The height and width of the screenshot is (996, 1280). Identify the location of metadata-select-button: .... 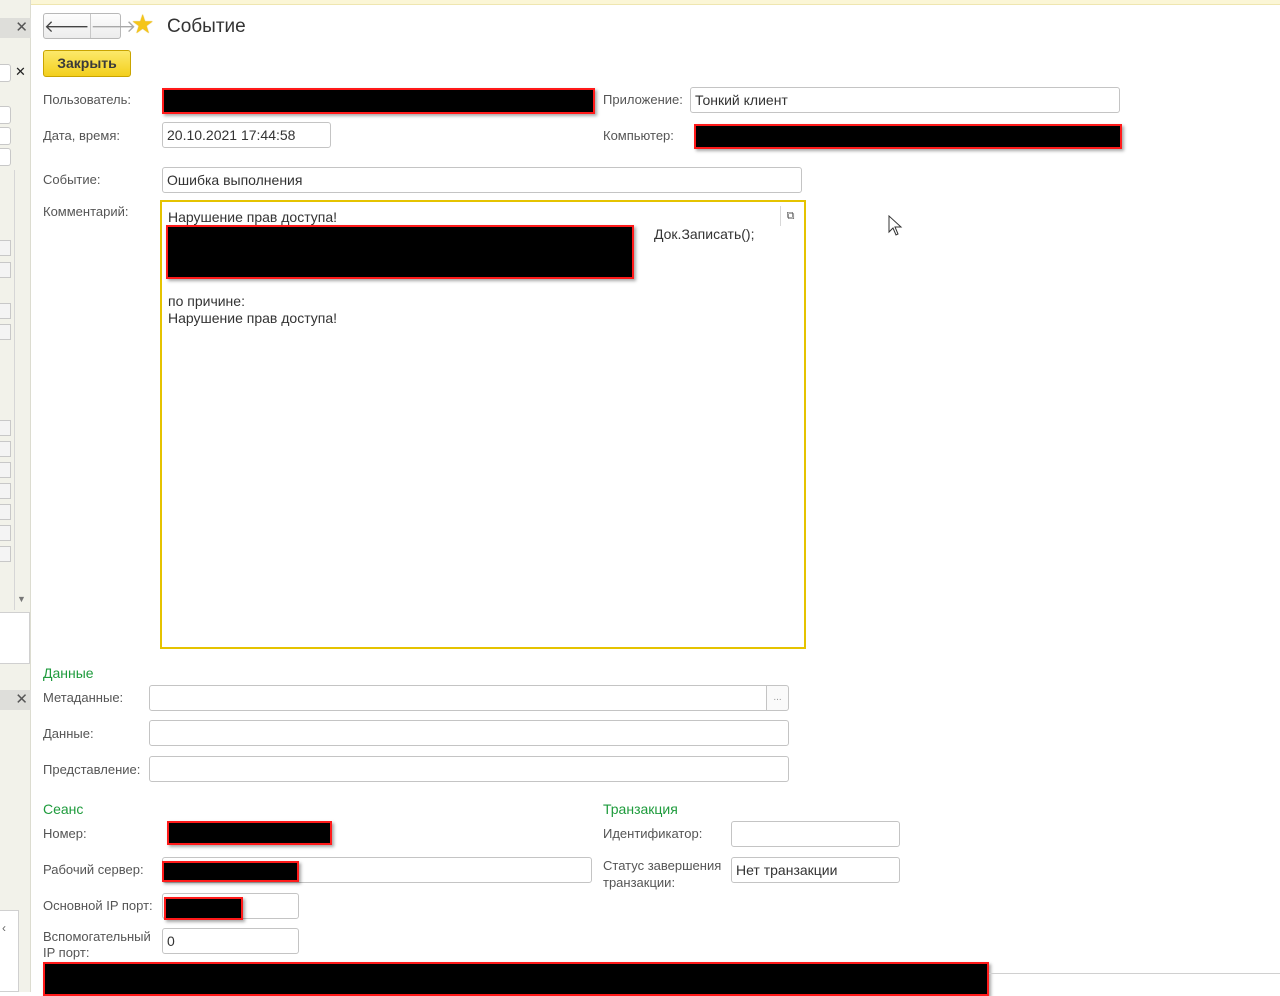
(777, 698).